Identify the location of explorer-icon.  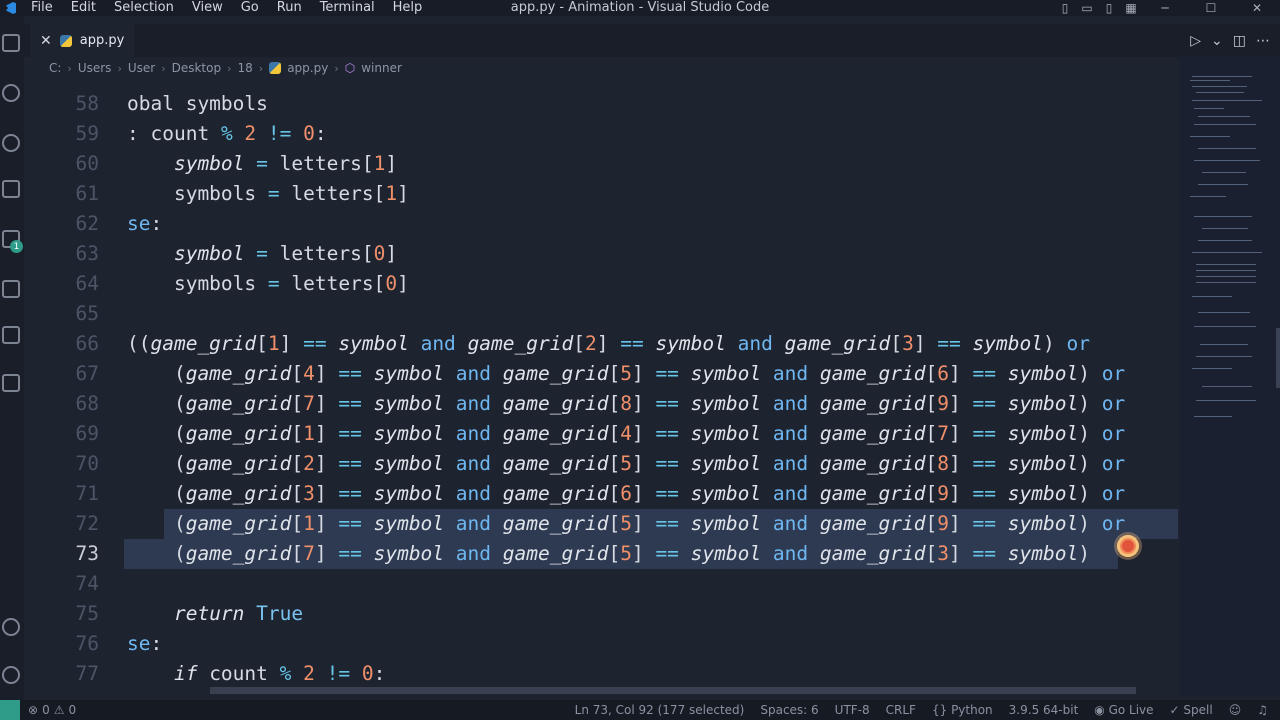
(12, 43).